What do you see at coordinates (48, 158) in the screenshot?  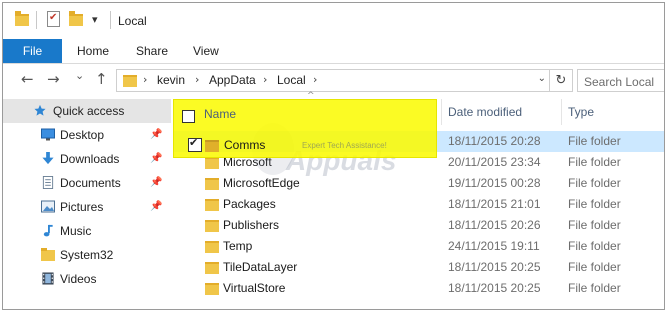 I see `downloads-icon` at bounding box center [48, 158].